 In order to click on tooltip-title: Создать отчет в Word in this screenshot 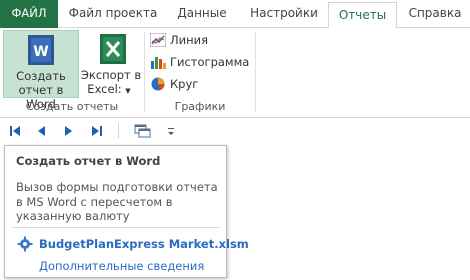, I will do `click(88, 161)`.